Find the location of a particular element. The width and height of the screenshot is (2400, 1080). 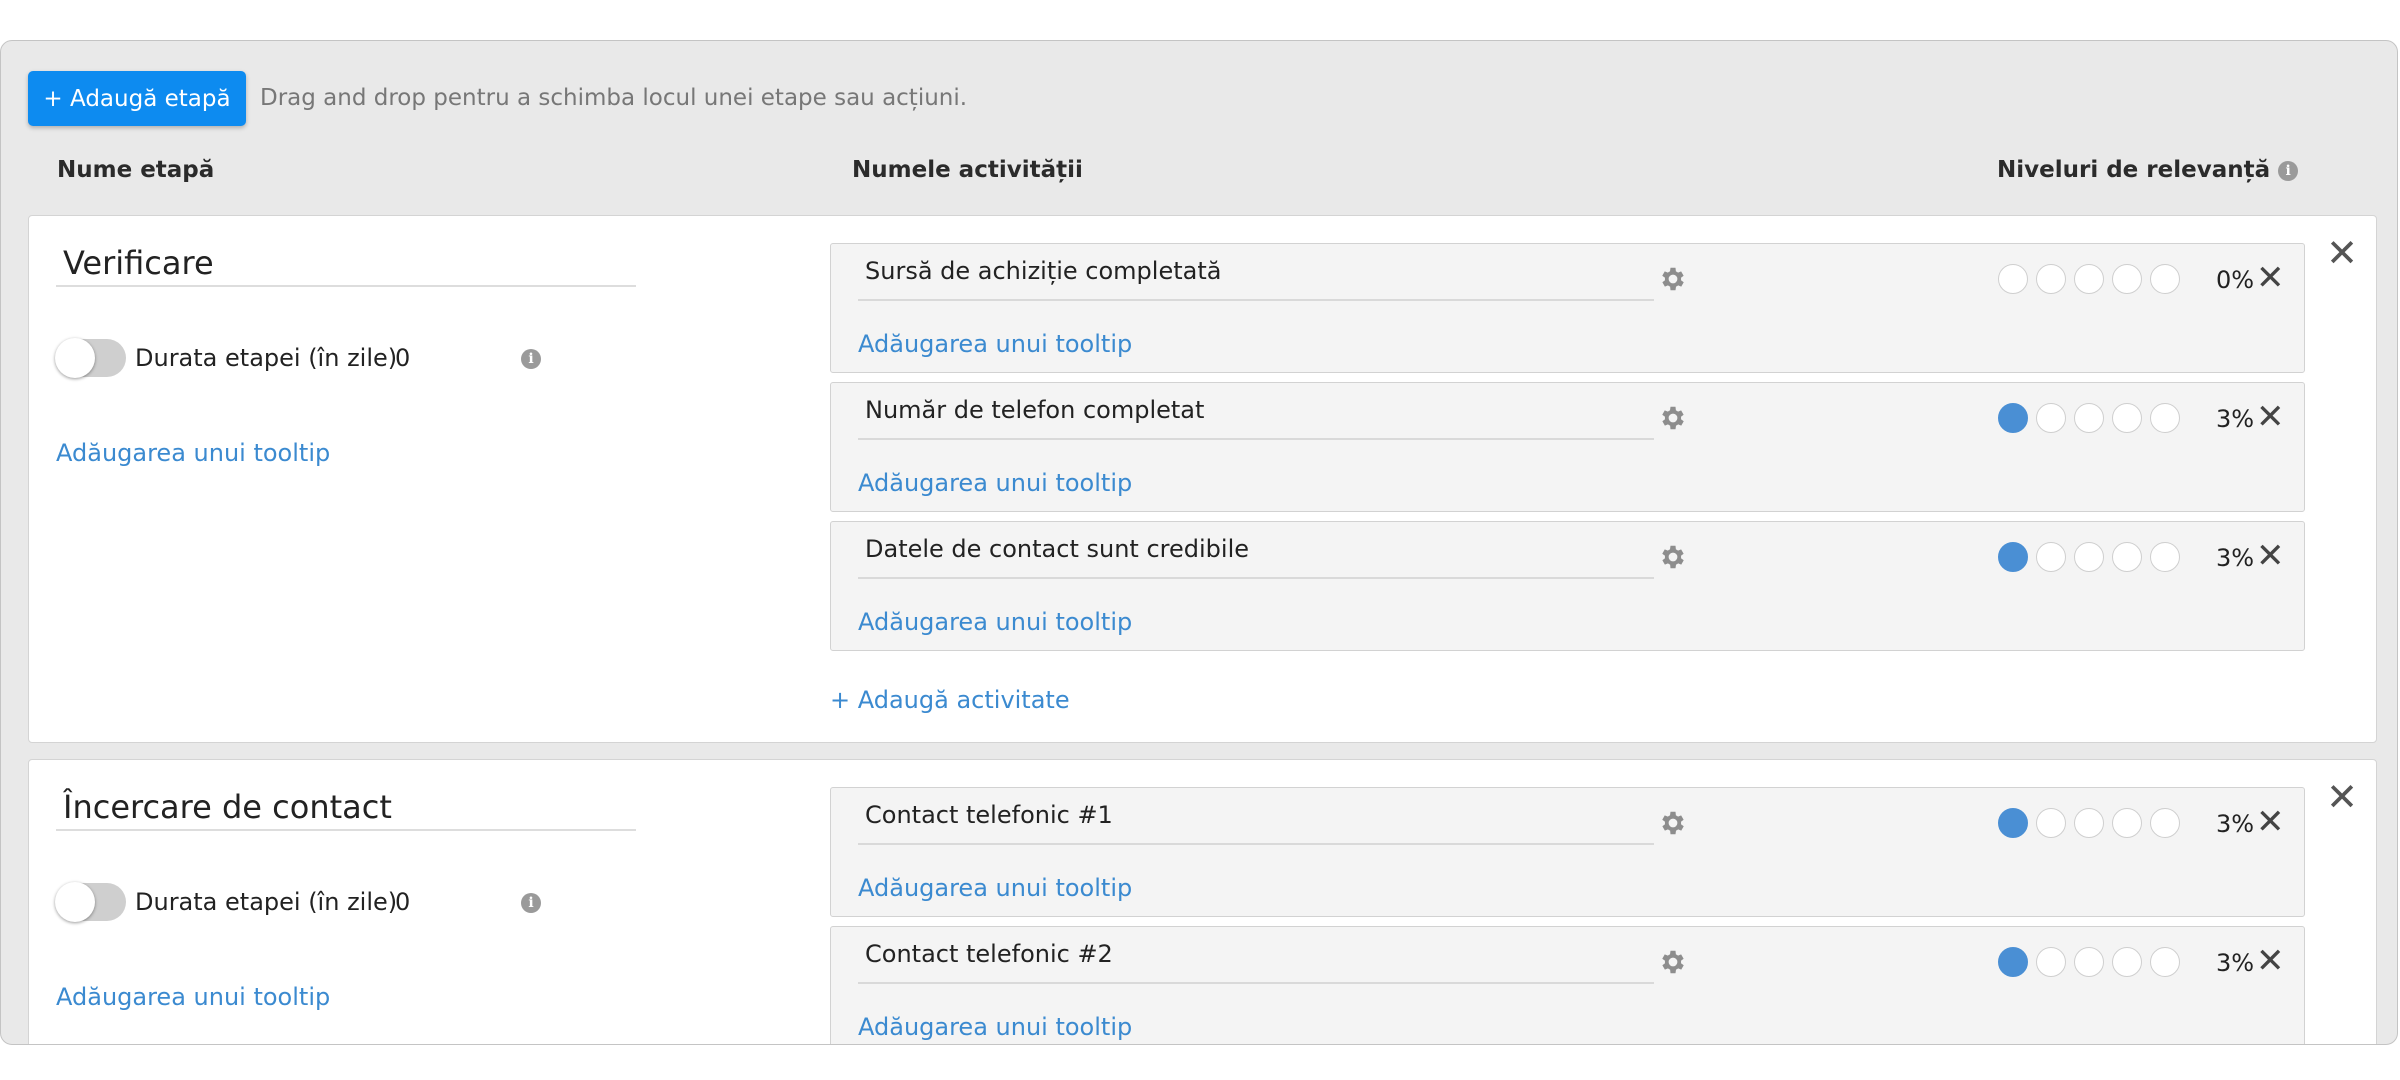

relevance-info-icon: i is located at coordinates (2288, 170).